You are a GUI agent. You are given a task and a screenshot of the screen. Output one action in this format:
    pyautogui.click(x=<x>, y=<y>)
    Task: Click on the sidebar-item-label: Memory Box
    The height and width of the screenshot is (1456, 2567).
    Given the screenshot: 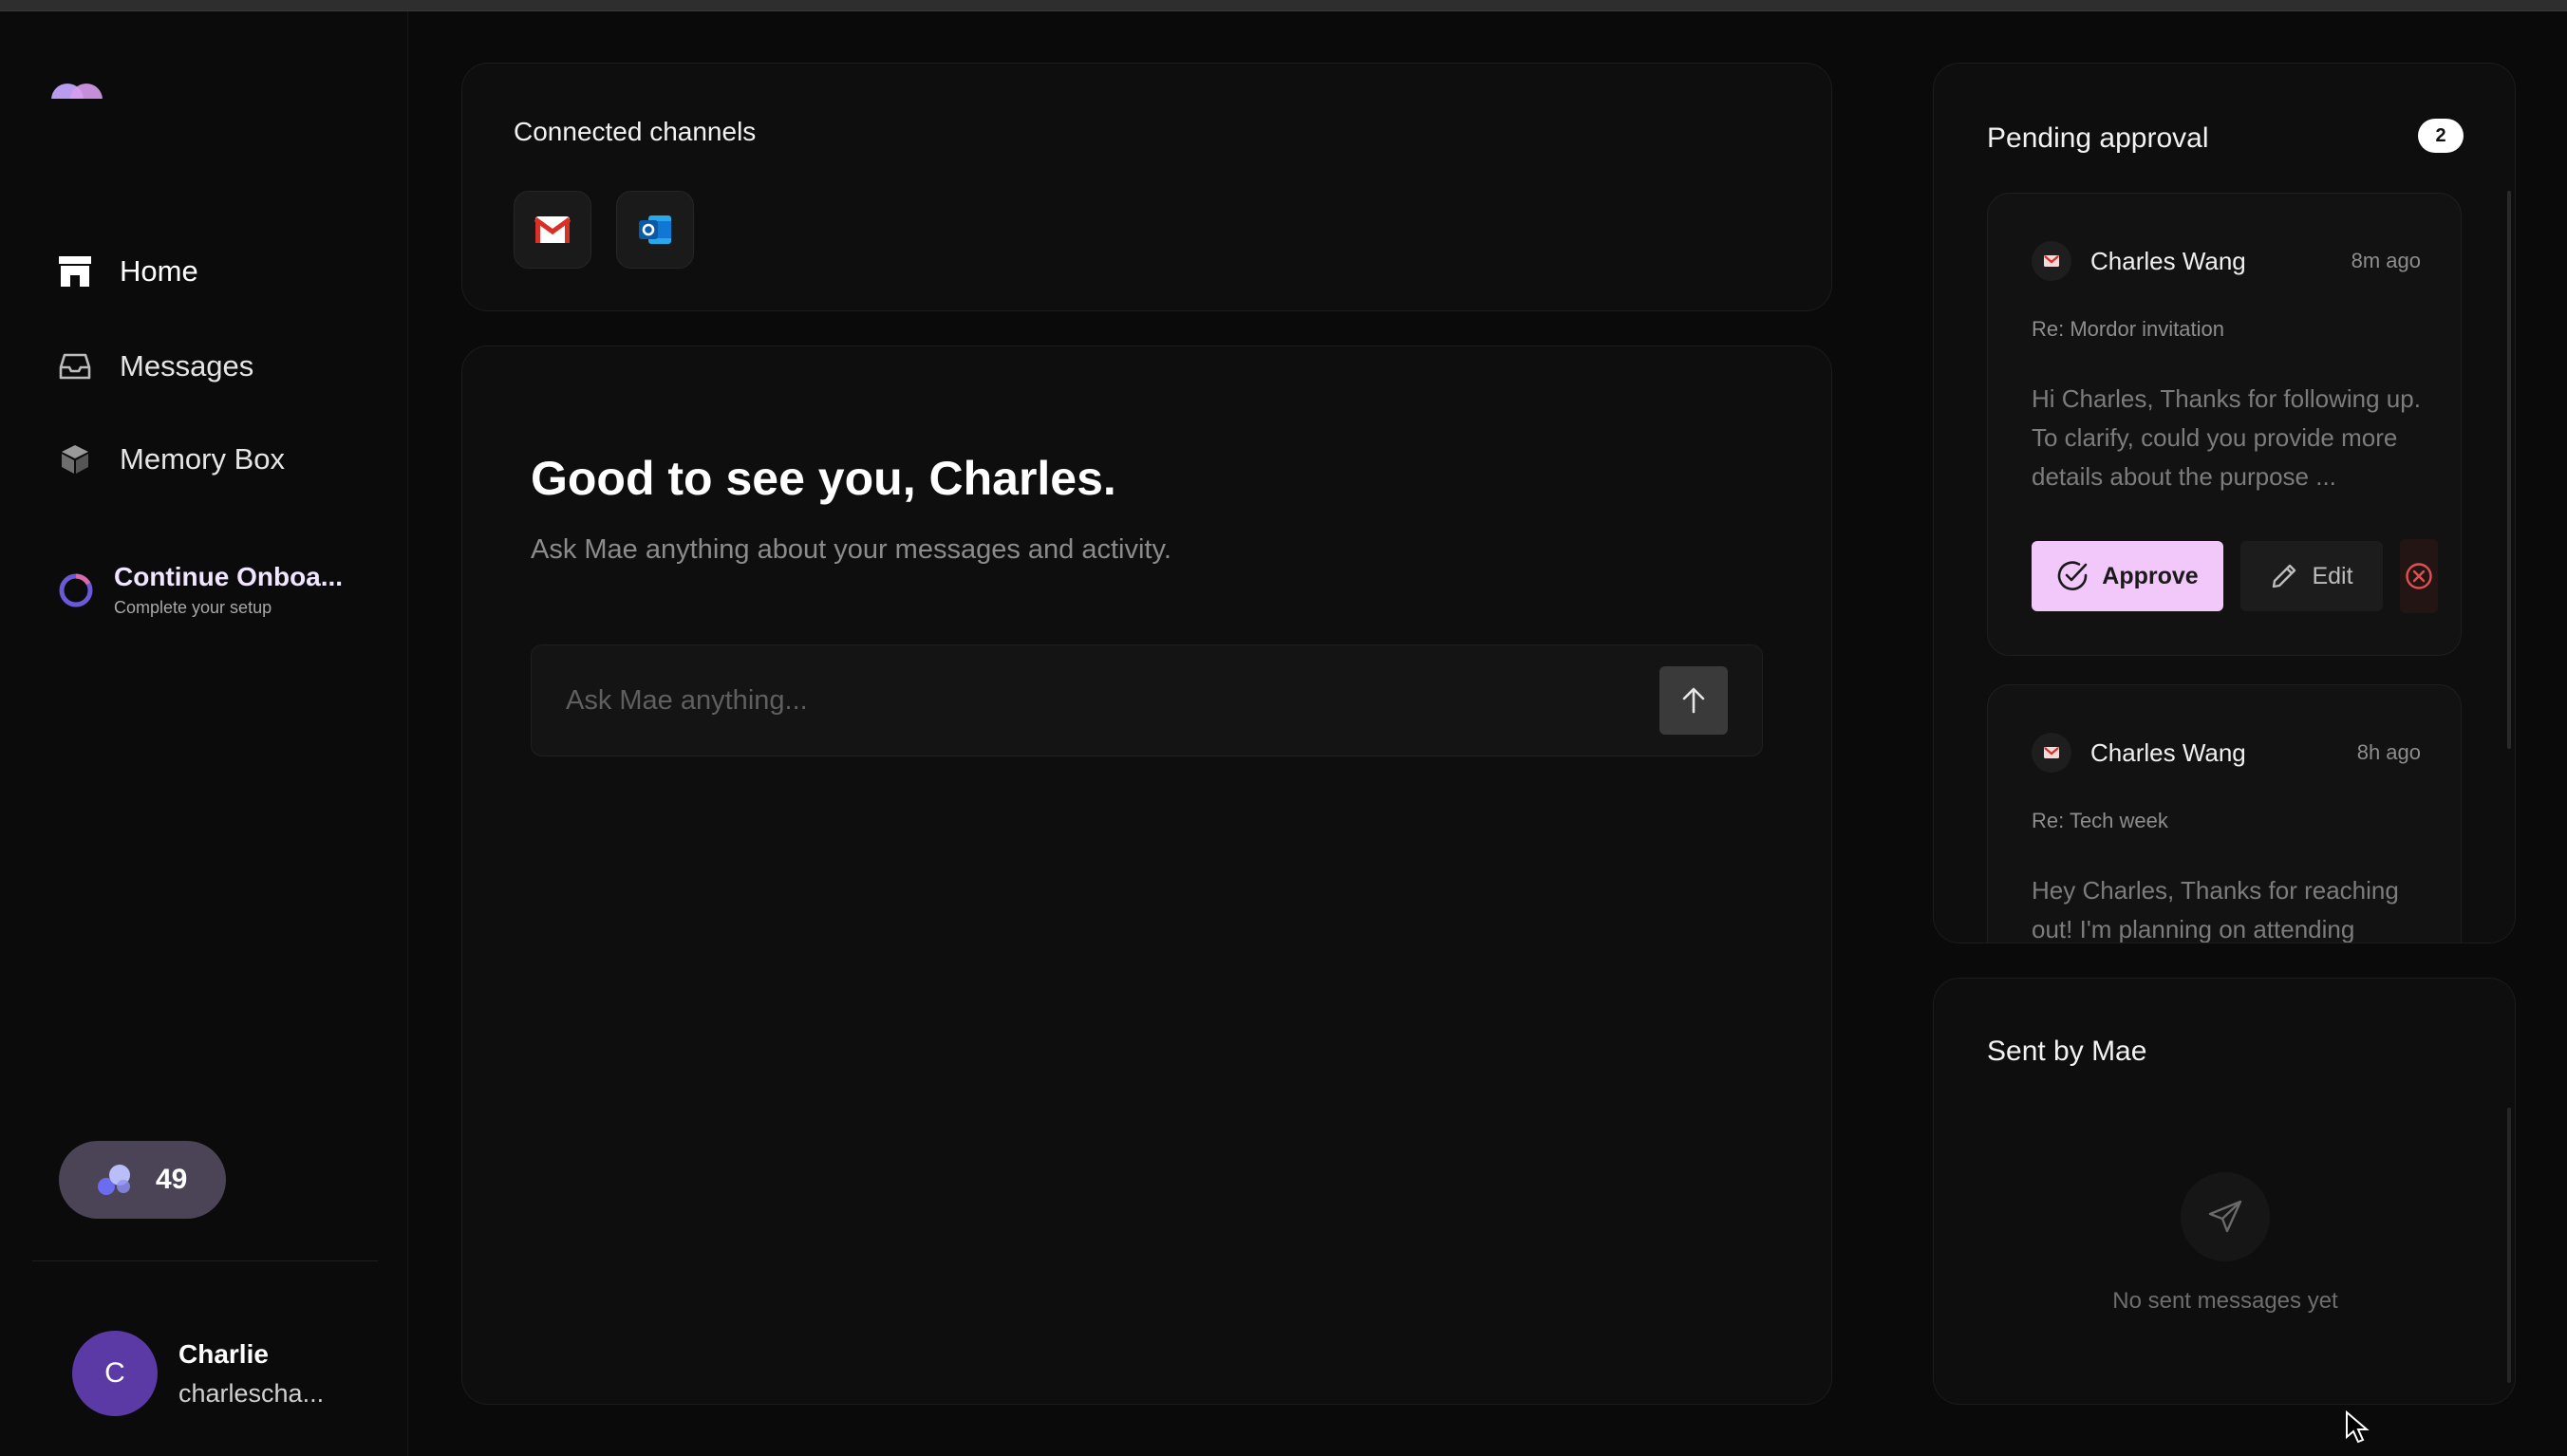 What is the action you would take?
    pyautogui.click(x=202, y=459)
    